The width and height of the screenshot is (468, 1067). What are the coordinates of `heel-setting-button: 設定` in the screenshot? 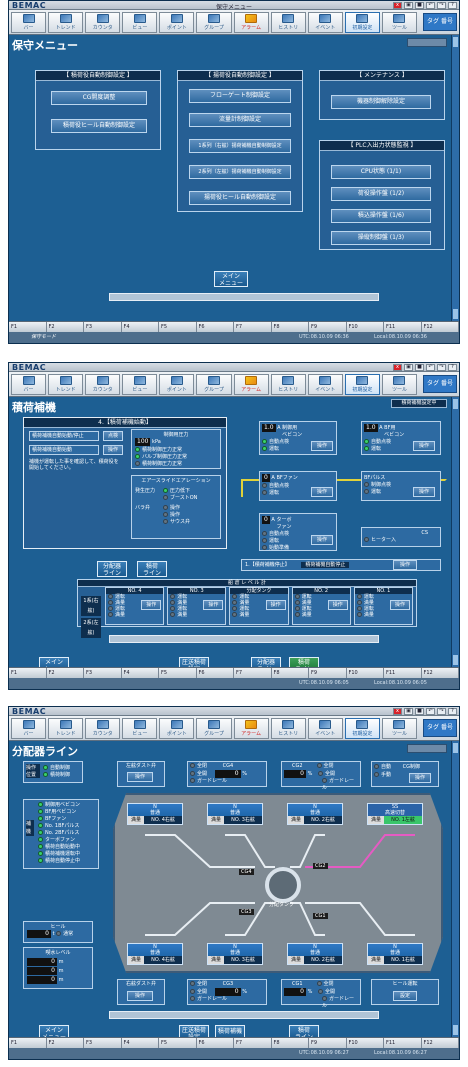 It's located at (405, 996).